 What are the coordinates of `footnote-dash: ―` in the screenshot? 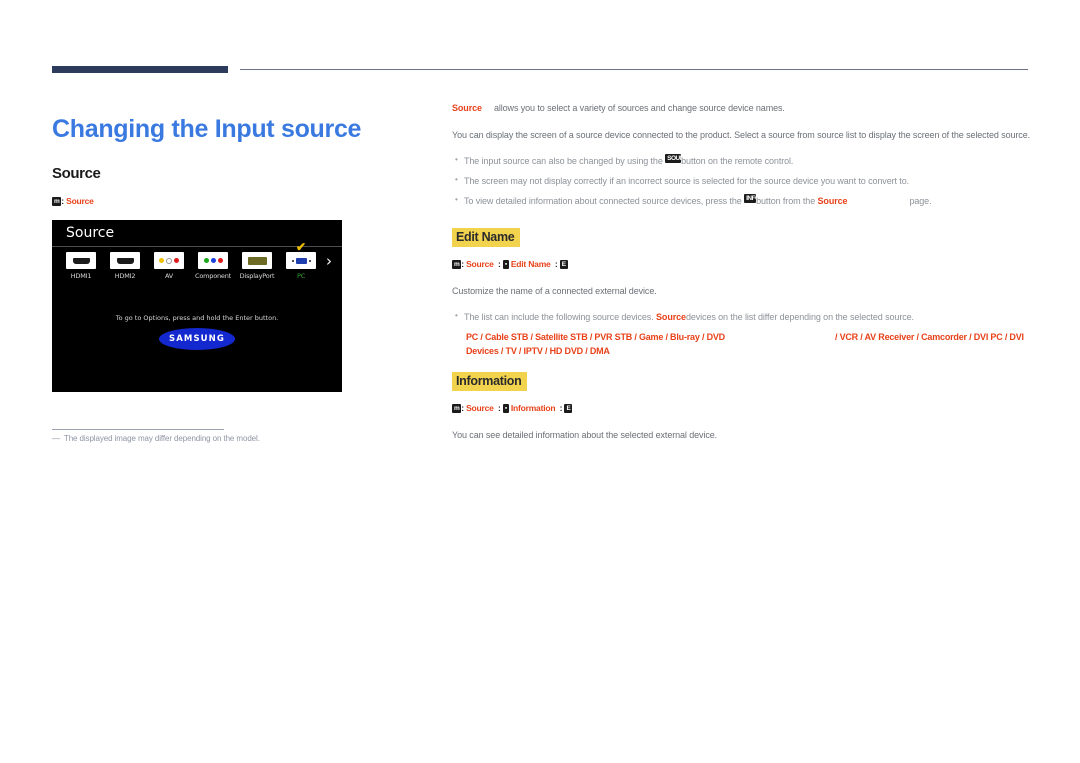 It's located at (56, 438).